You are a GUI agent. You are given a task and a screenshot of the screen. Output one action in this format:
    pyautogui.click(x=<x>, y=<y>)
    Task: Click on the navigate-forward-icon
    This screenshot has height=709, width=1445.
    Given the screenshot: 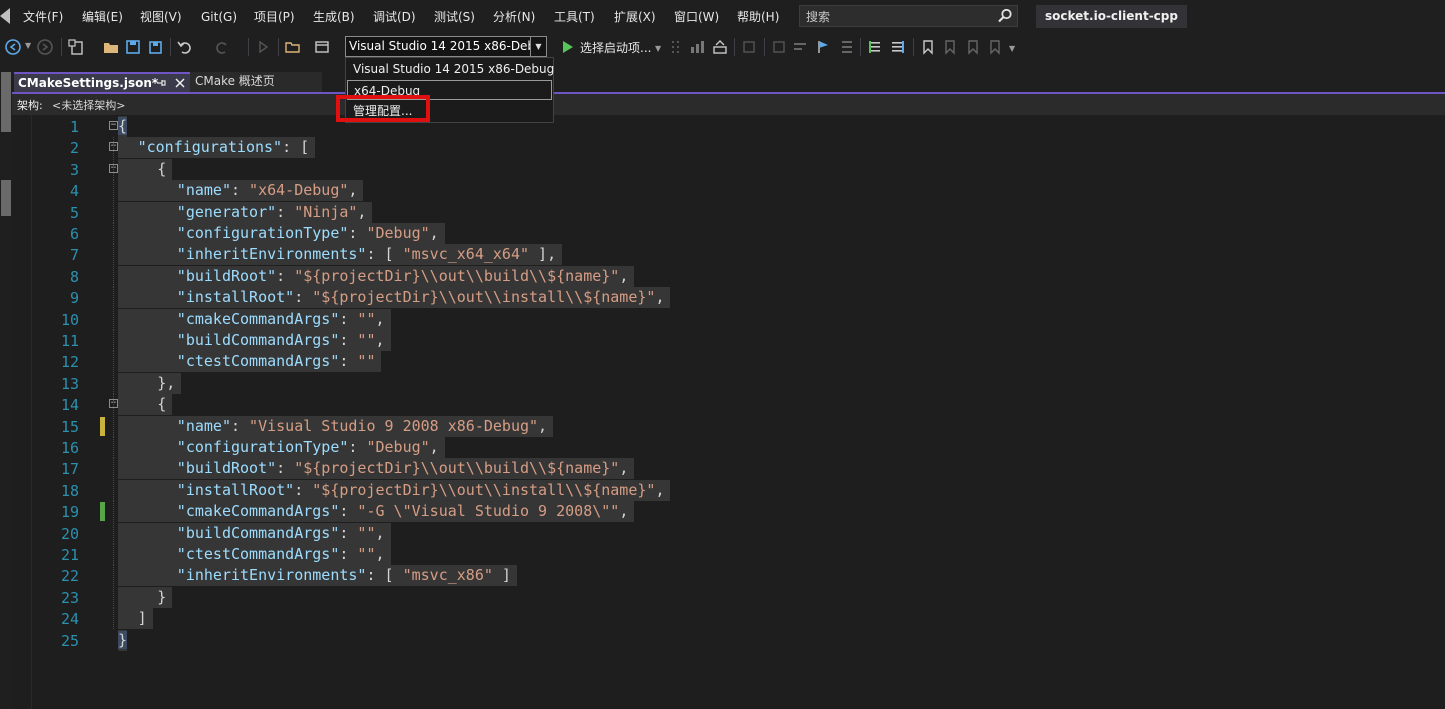 What is the action you would take?
    pyautogui.click(x=45, y=47)
    